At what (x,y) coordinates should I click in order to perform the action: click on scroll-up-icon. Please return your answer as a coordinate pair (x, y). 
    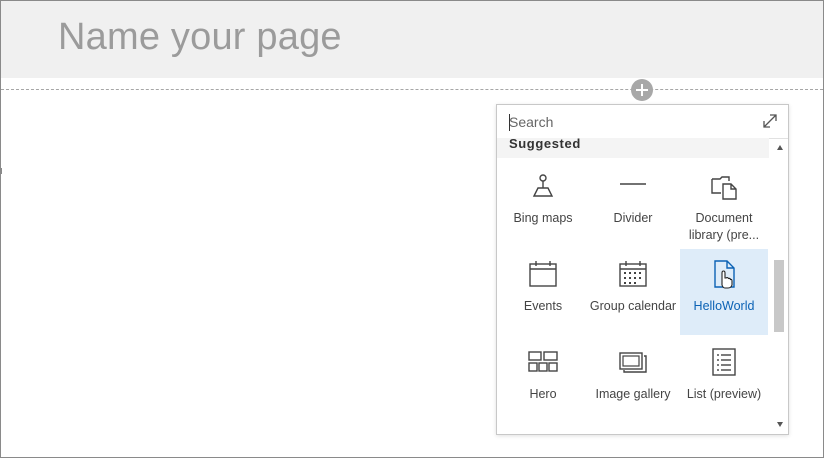
    Looking at the image, I should click on (780, 147).